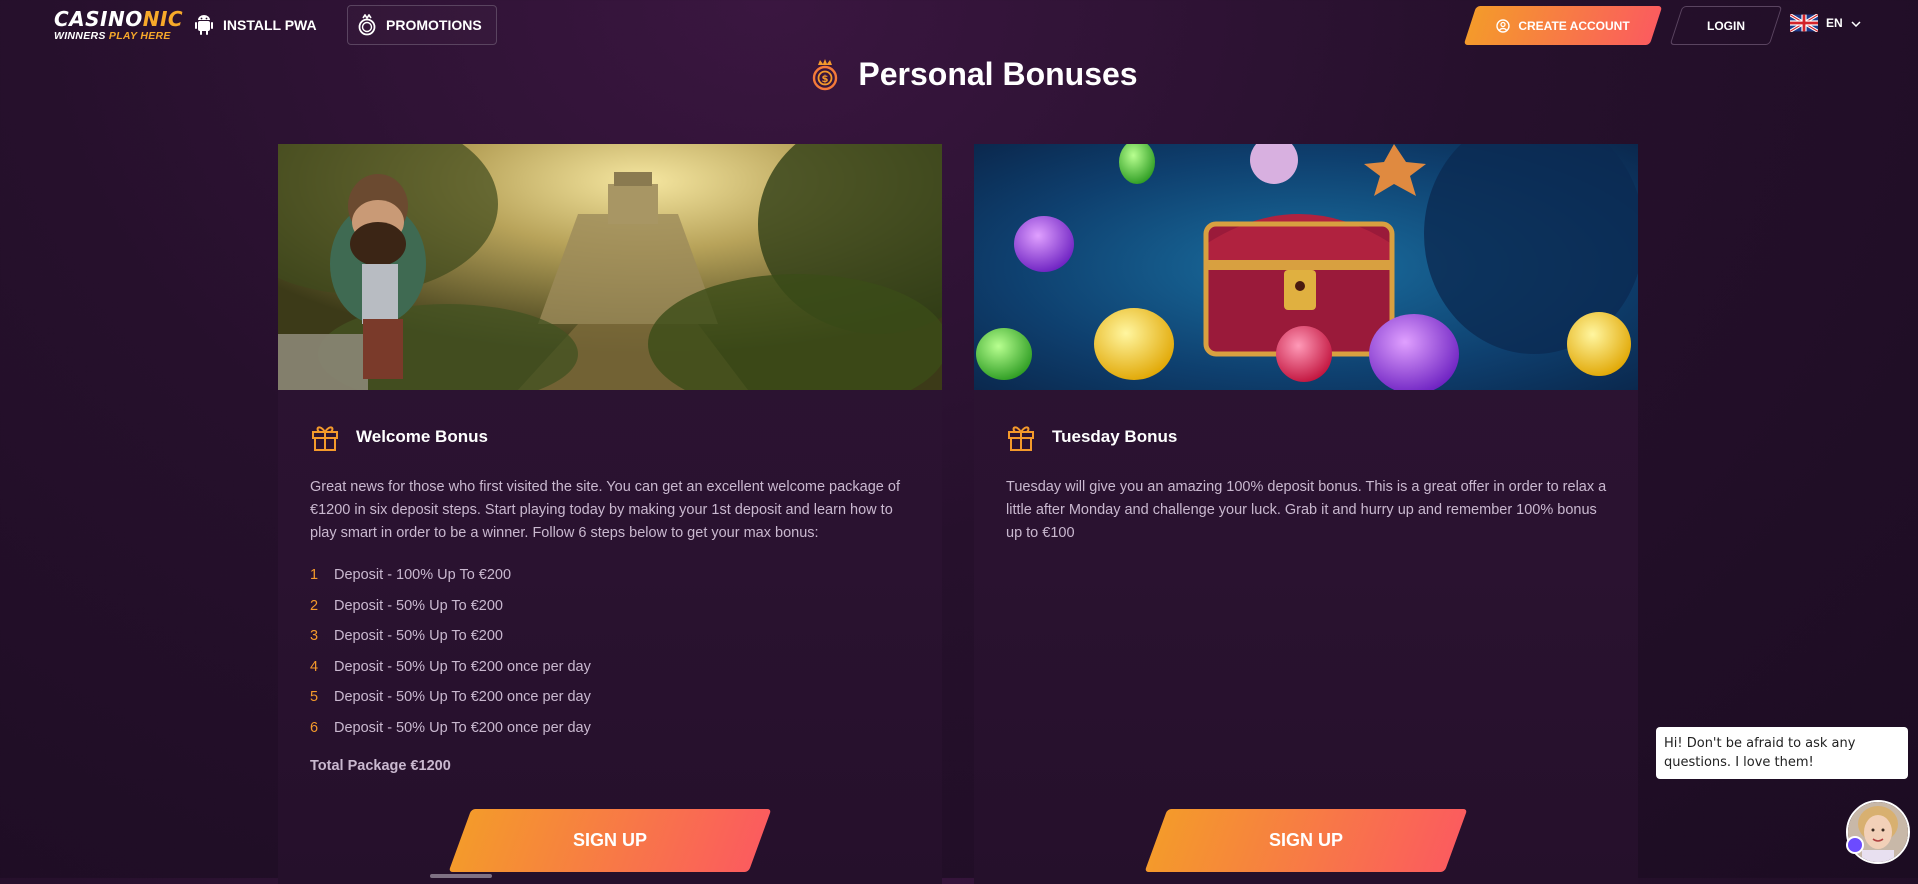 The width and height of the screenshot is (1918, 884). I want to click on tuesday-bonus-header: Tuesday Bonus, so click(1091, 437).